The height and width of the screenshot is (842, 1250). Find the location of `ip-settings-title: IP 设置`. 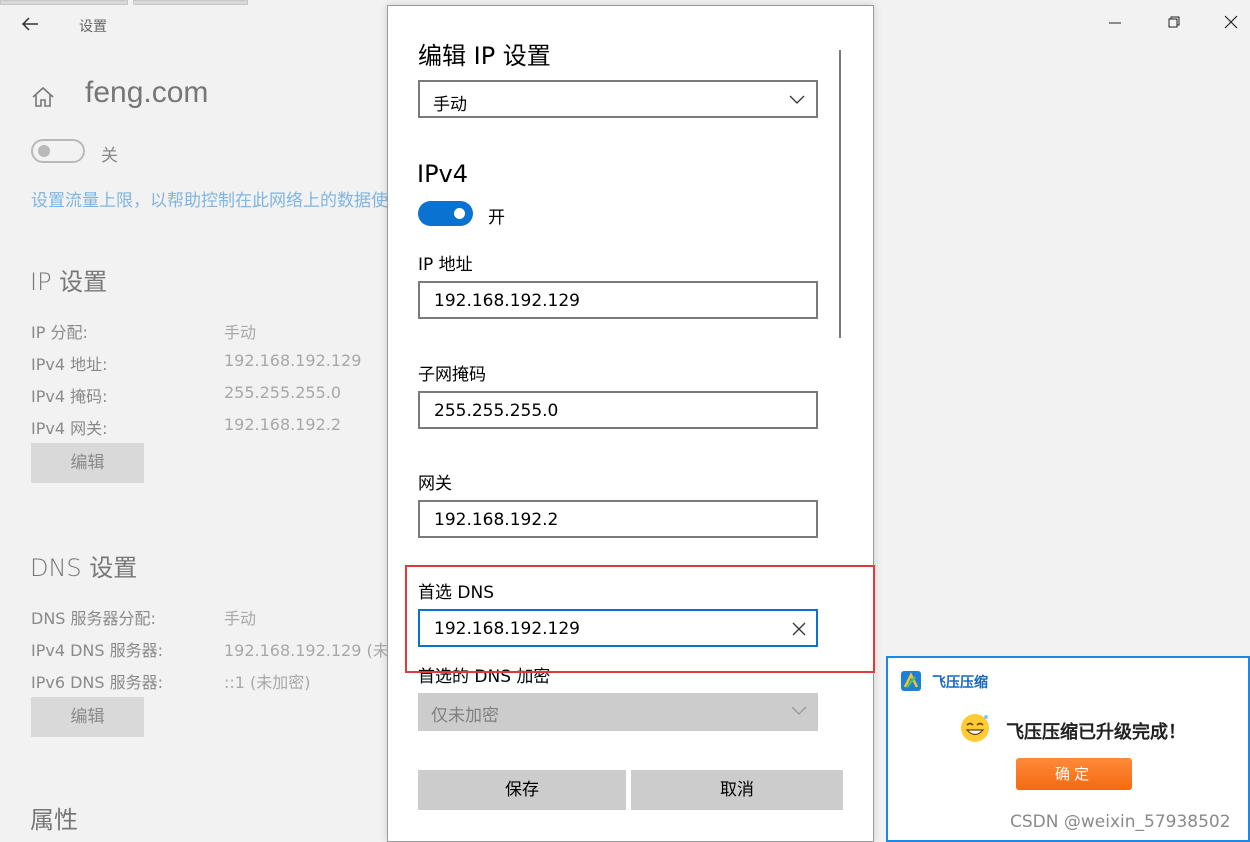

ip-settings-title: IP 设置 is located at coordinates (69, 282).